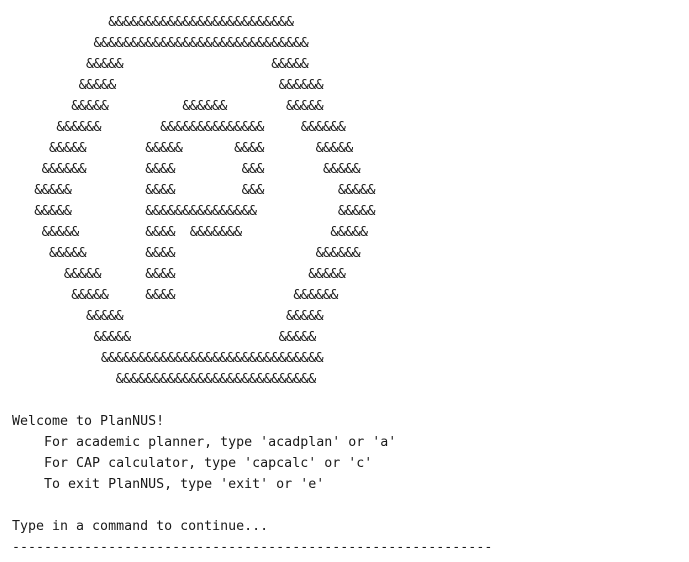 The image size is (689, 562). What do you see at coordinates (164, 379) in the screenshot?
I see `ascii-logo-line: &&&&&&&&&&&&&&&&&&&&&&&&&&&` at bounding box center [164, 379].